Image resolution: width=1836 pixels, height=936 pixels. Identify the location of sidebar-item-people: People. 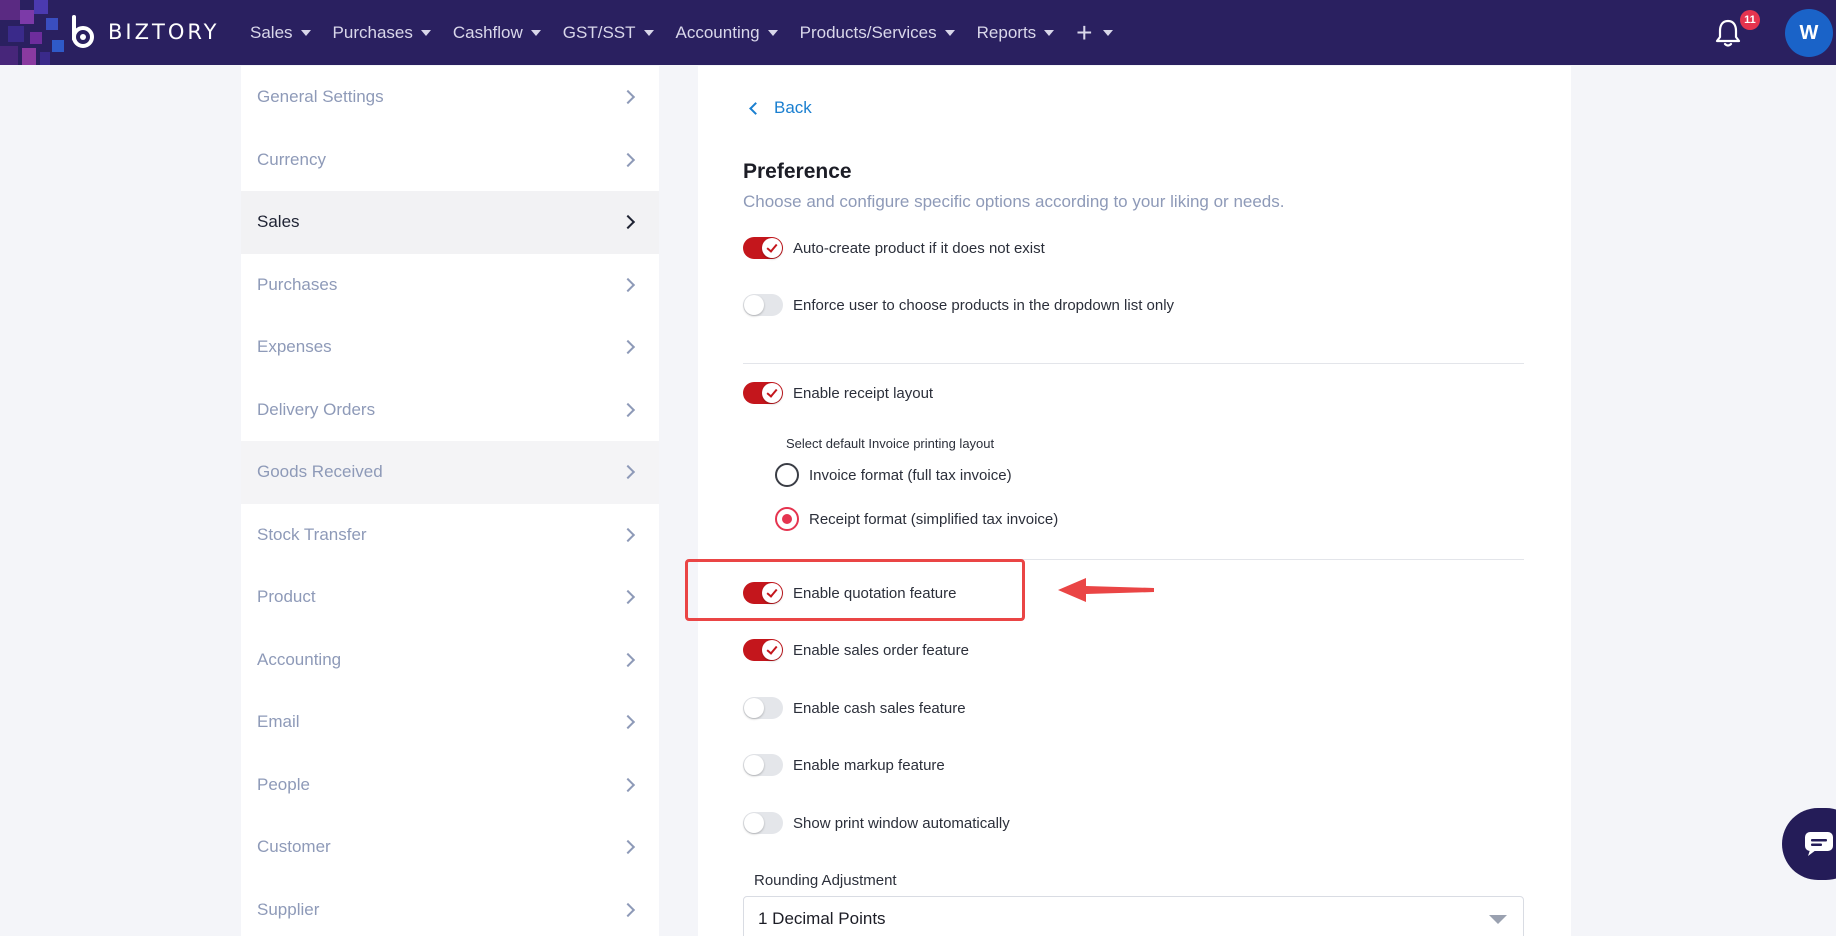
(450, 785).